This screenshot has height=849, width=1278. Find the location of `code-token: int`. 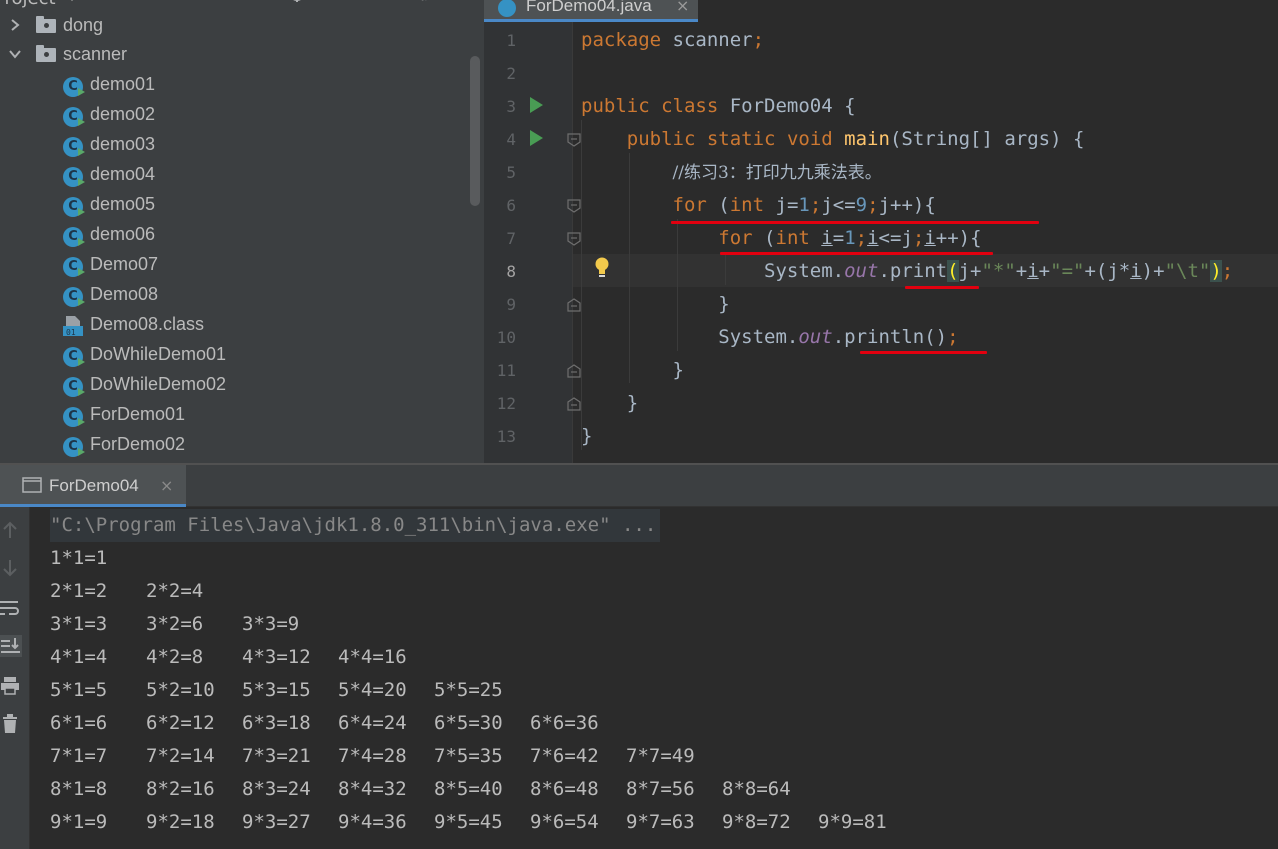

code-token: int is located at coordinates (792, 238).